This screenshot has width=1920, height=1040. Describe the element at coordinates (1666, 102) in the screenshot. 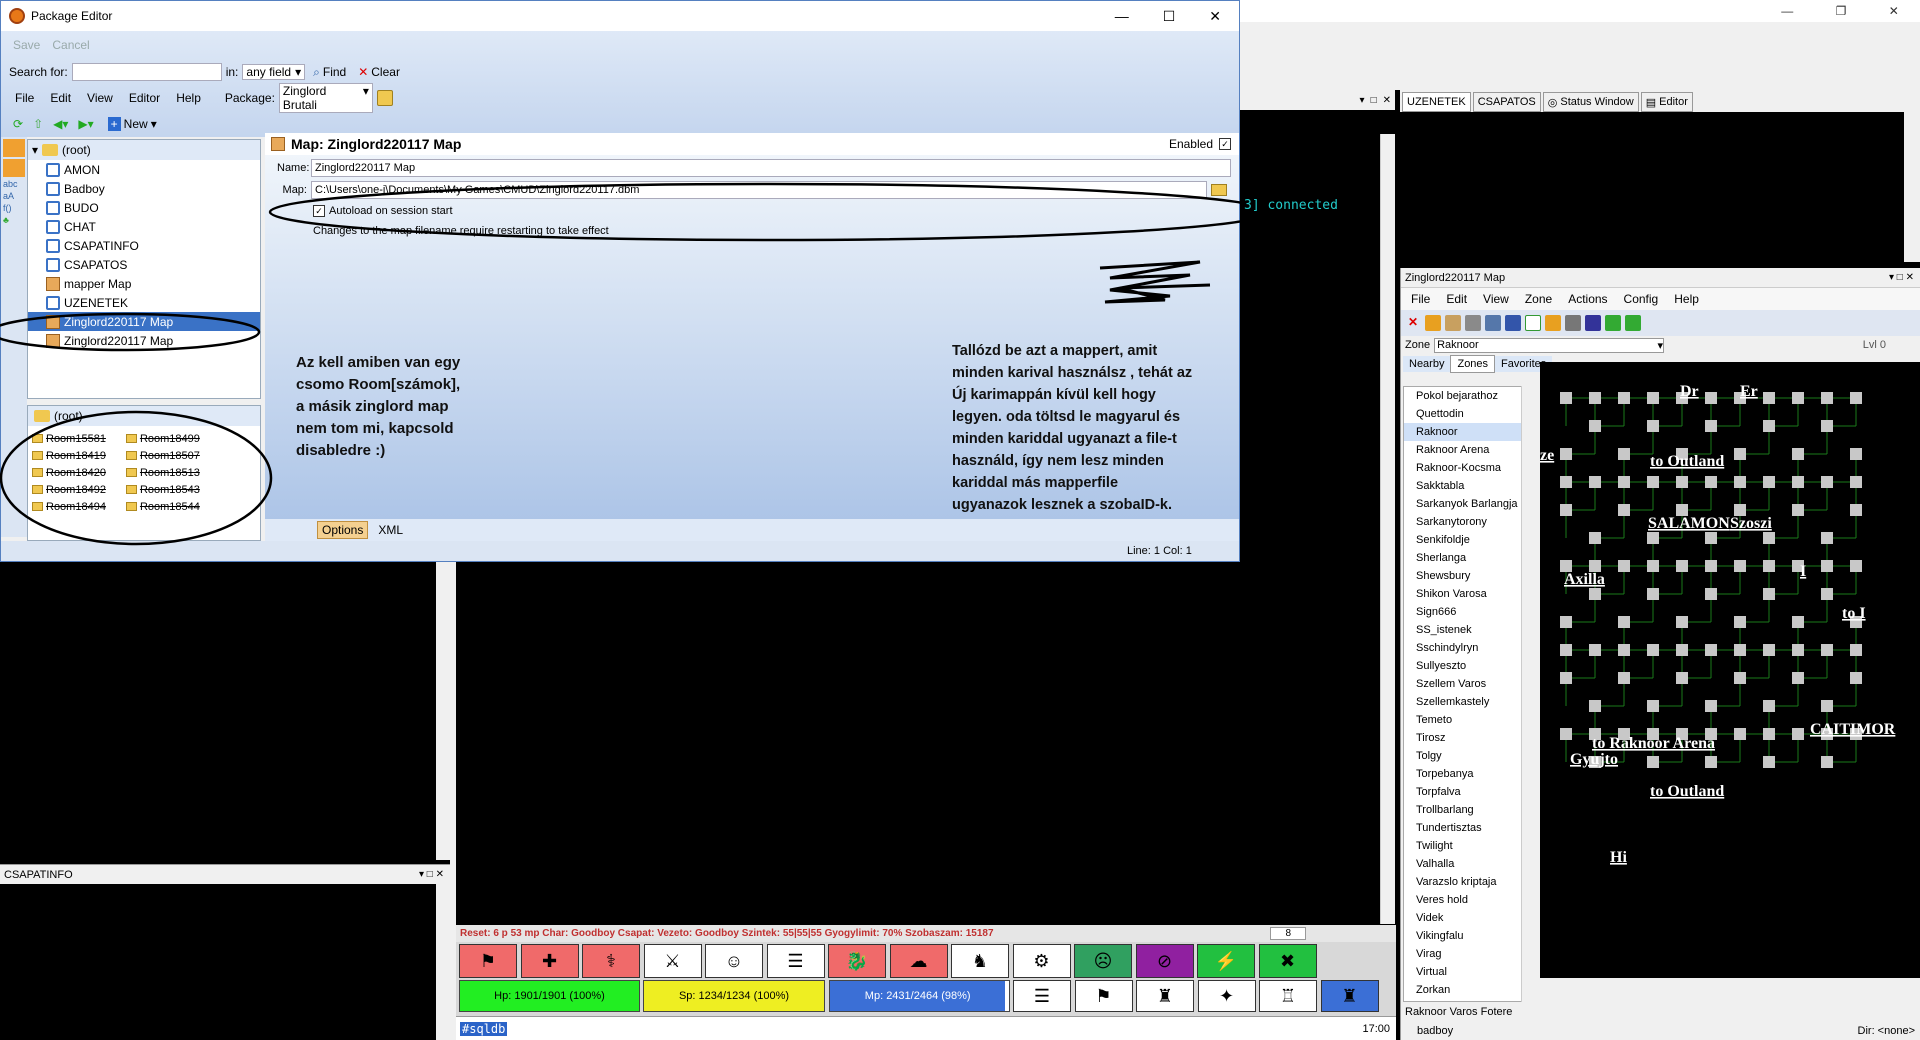

I see `tab-editor: ▤ Editor` at that location.